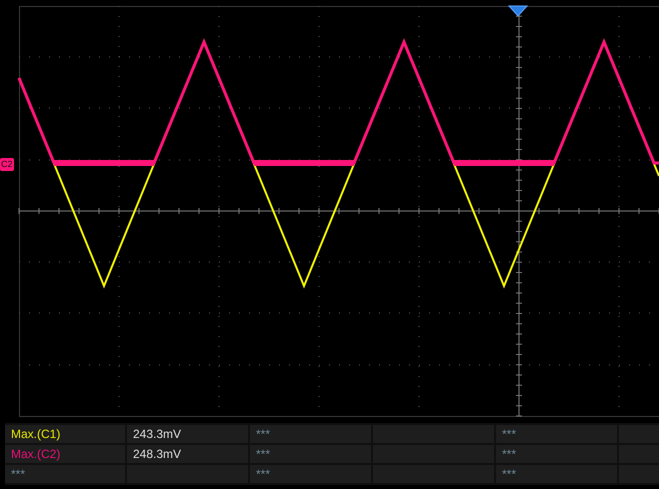  I want to click on table-cell: Max.(C1), so click(65, 434).